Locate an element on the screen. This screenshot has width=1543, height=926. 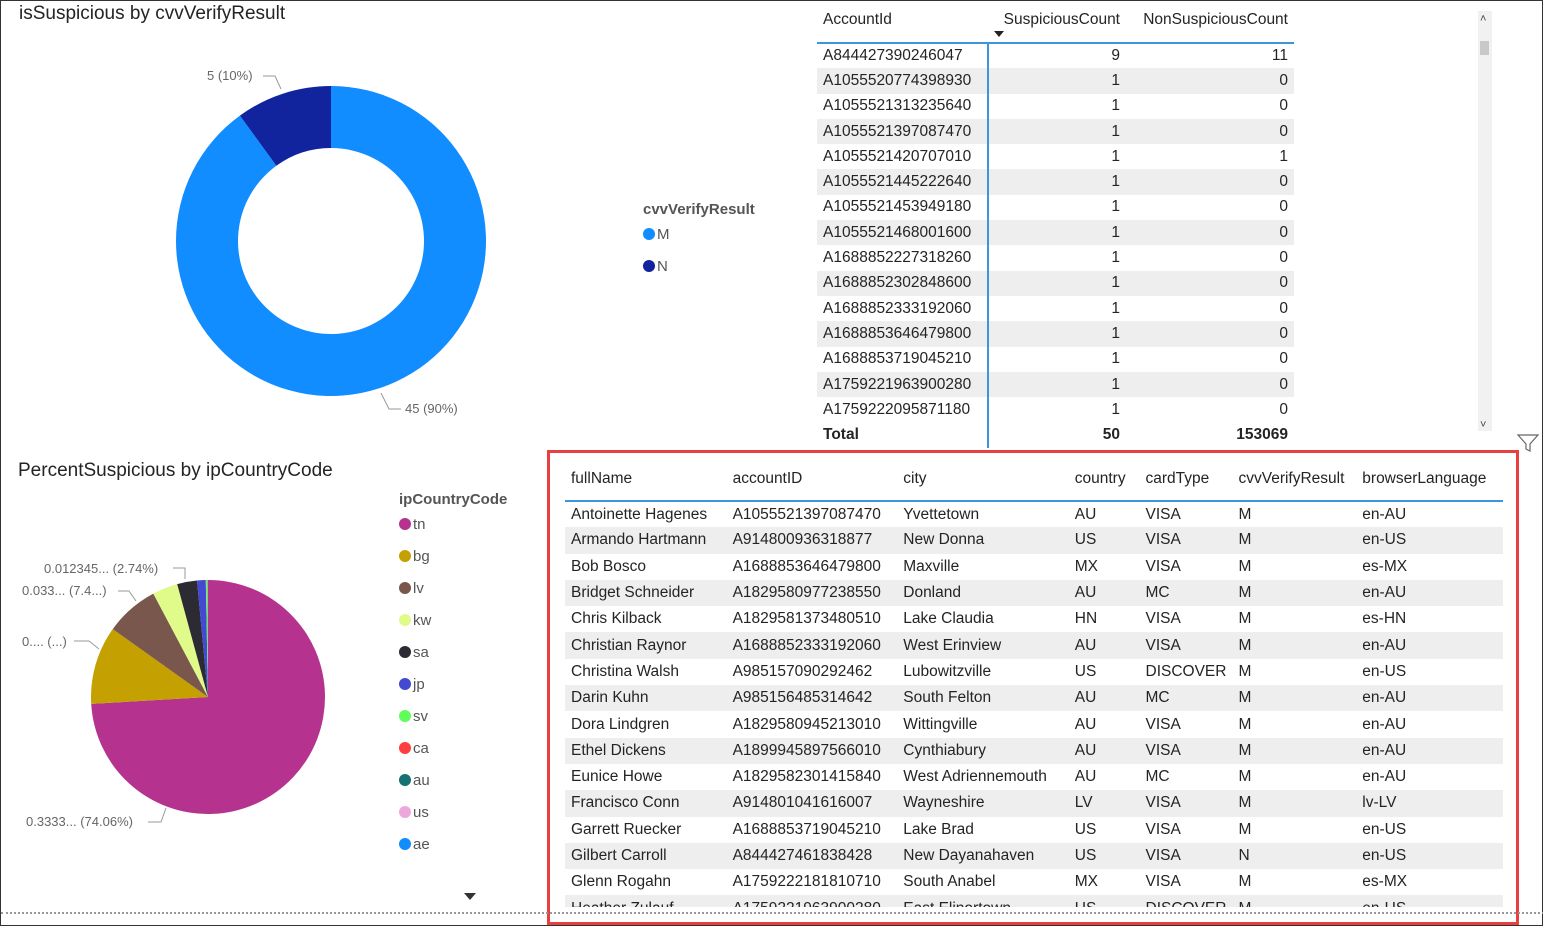
table-row: A844427390246047 9 11 is located at coordinates (1055, 56).